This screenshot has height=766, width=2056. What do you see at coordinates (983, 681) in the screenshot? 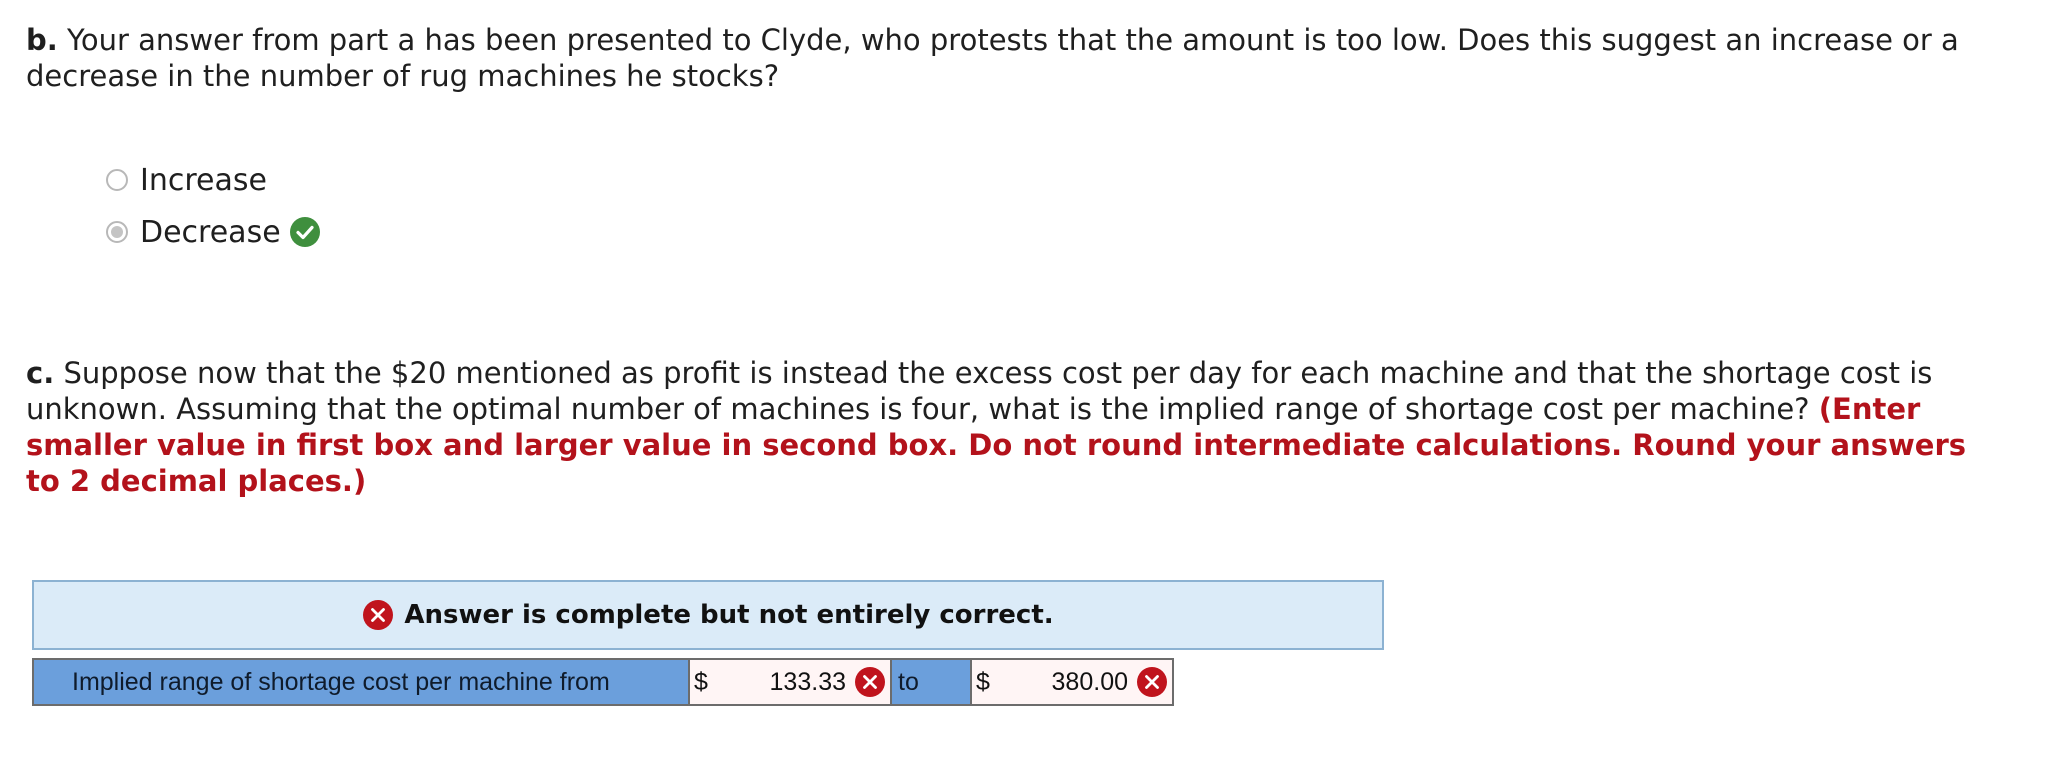
I see `currency-symbol-high: $` at bounding box center [983, 681].